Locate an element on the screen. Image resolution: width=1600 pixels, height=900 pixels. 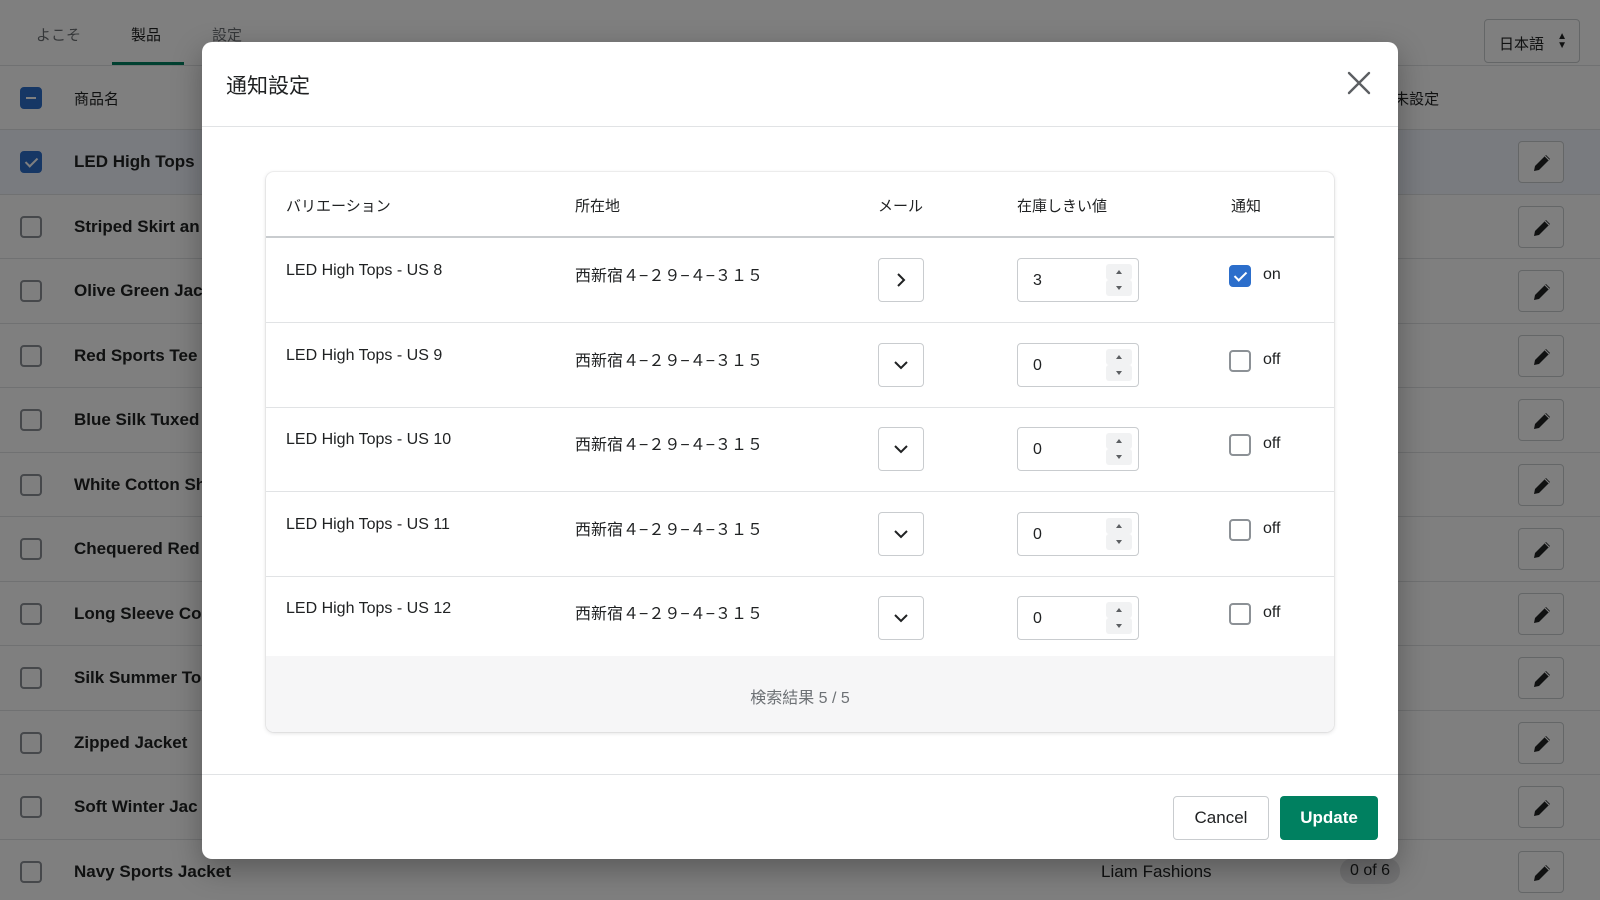
table-row: LED High Tops - US 8 西新宿４−２９−４−３１５ 3 on is located at coordinates (800, 280).